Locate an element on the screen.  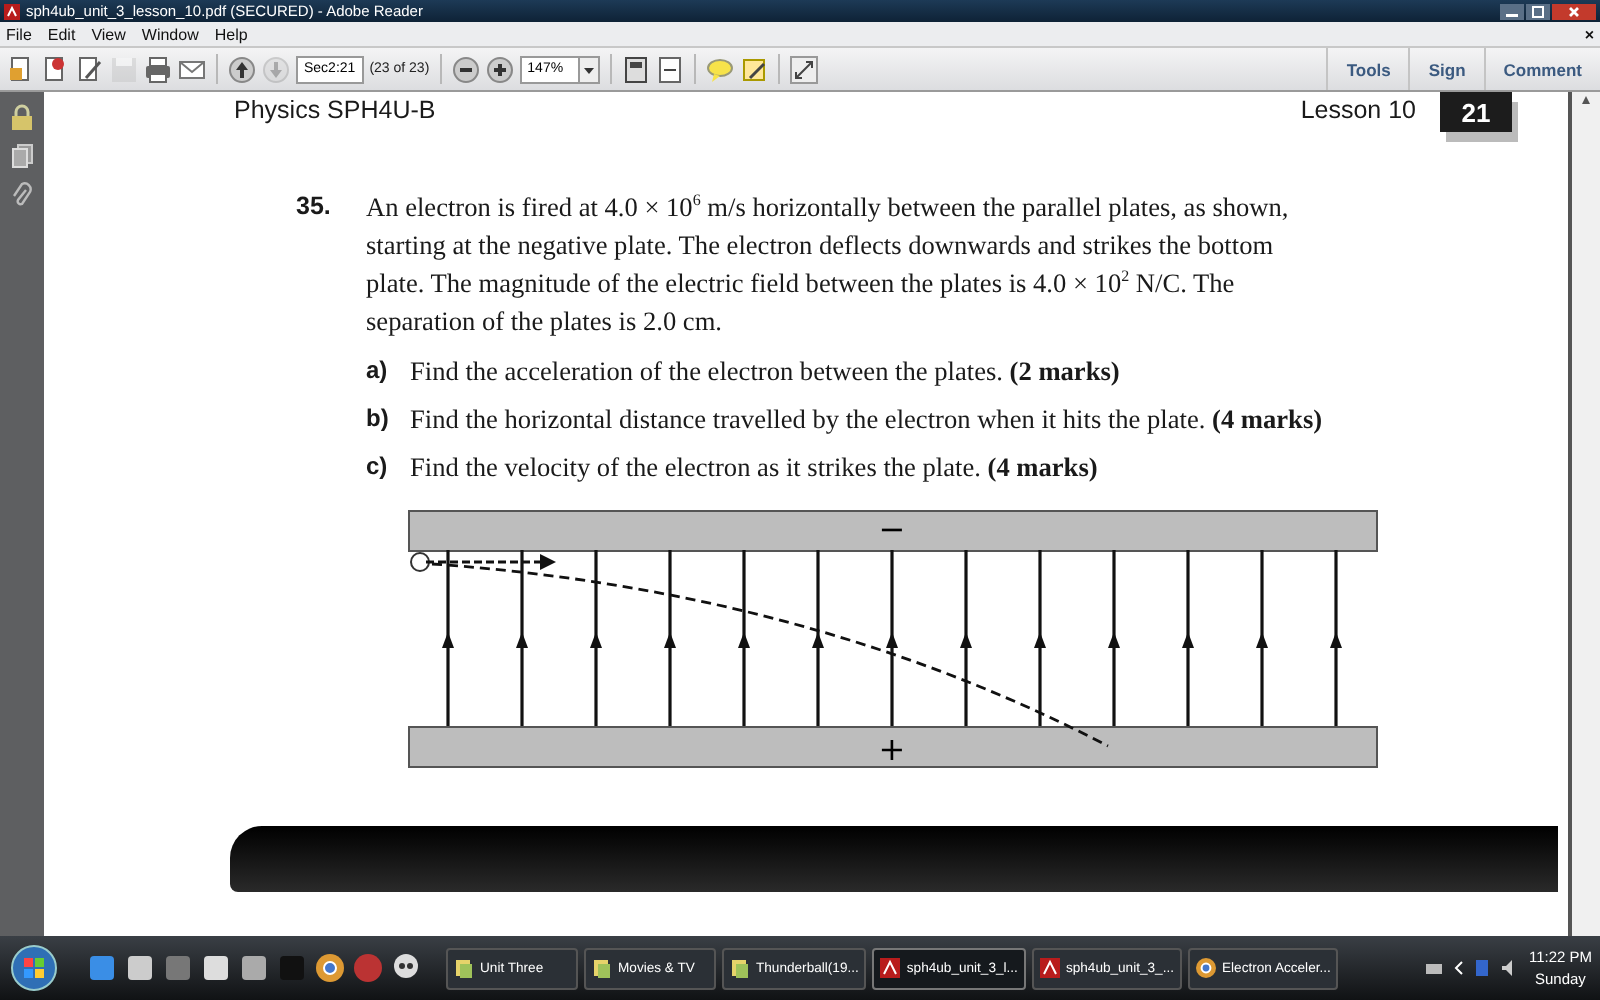
pencil-icon is located at coordinates (753, 69).